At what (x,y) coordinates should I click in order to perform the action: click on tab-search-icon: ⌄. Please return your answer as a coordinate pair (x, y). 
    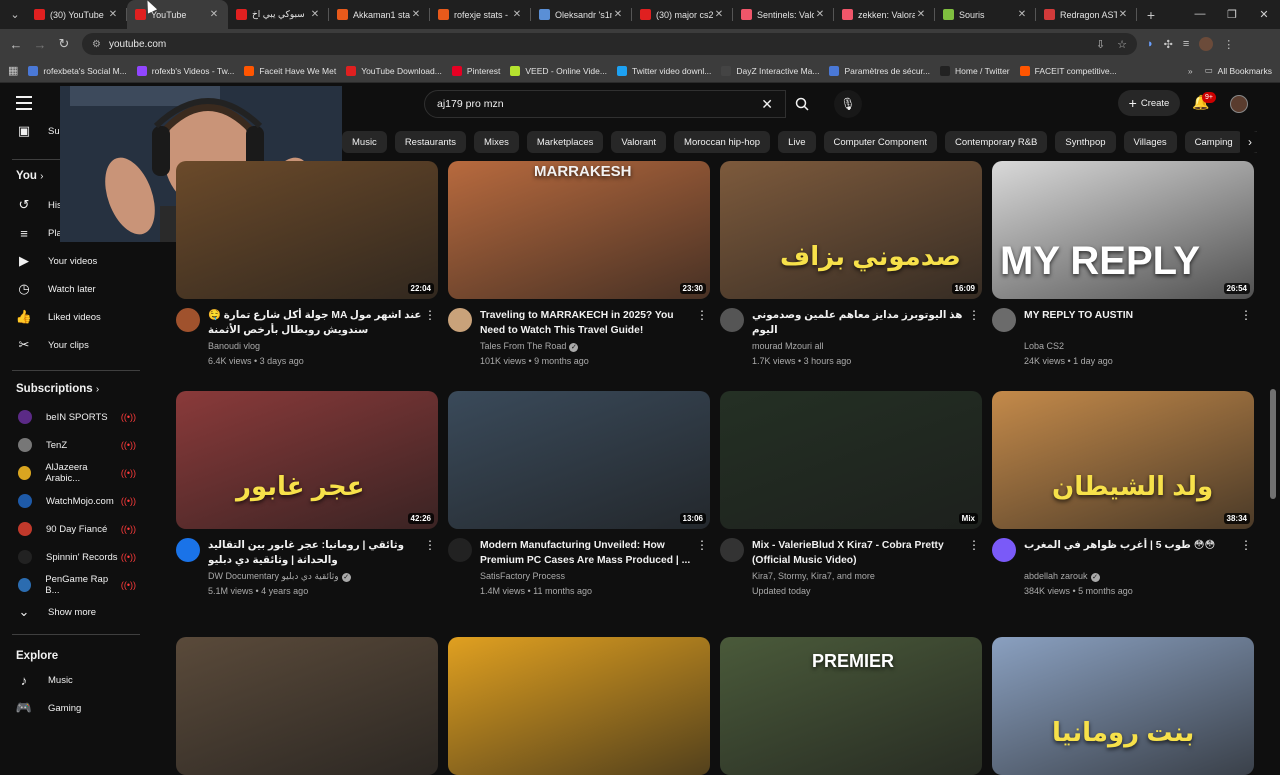
    Looking at the image, I should click on (15, 15).